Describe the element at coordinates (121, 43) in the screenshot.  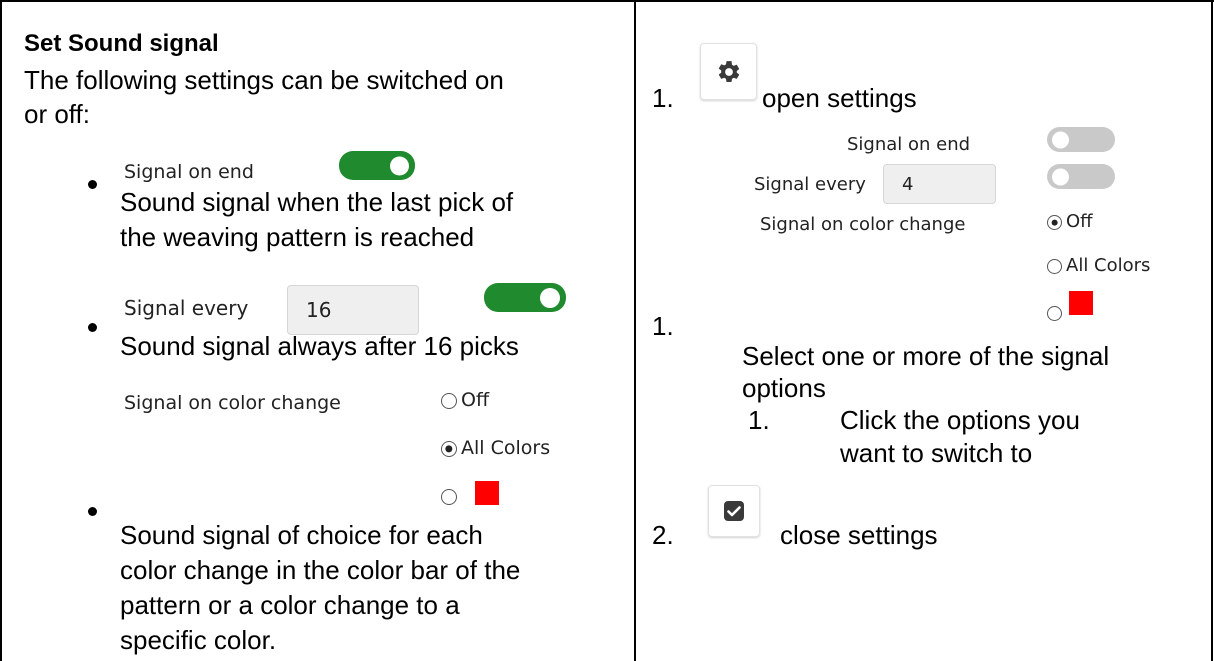
I see `section-heading: Set Sound signal` at that location.